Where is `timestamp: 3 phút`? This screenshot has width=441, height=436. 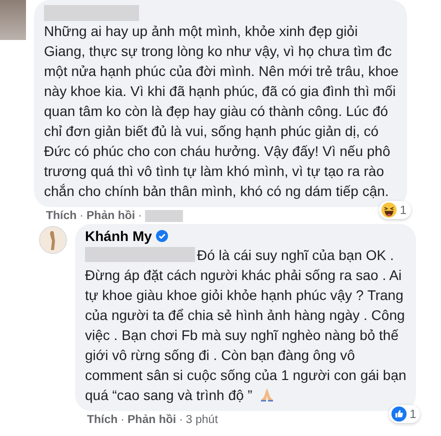
timestamp: 3 phút is located at coordinates (202, 420).